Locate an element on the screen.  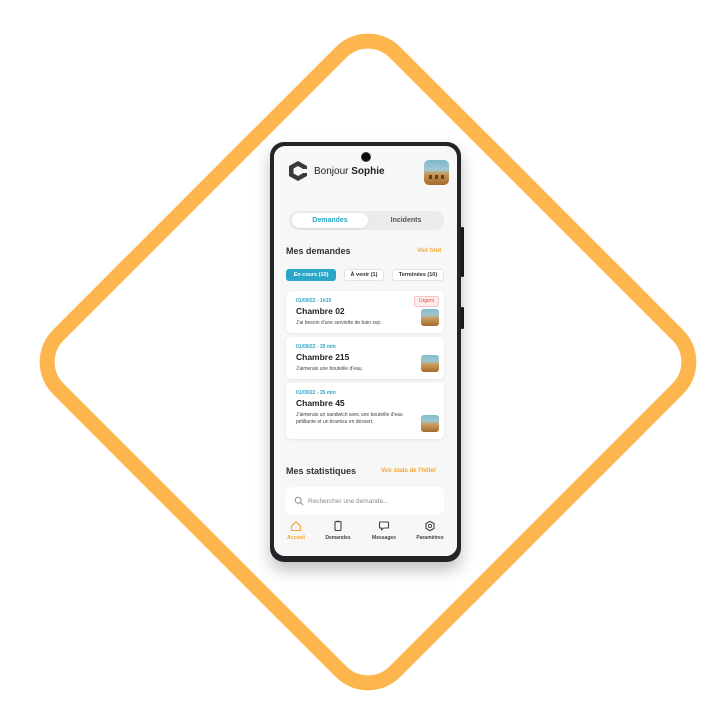
request-message: J'aimerais une bouteille d'eau. is located at coordinates (329, 369).